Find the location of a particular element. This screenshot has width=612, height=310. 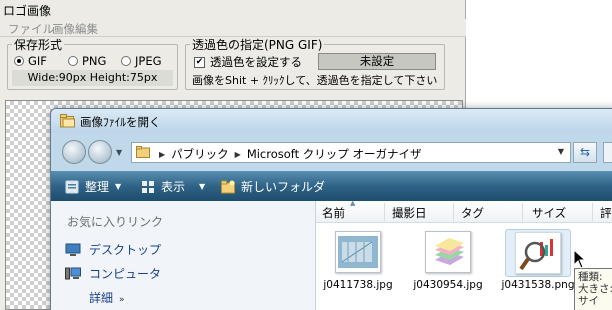

radio-png: PNG is located at coordinates (87, 61).